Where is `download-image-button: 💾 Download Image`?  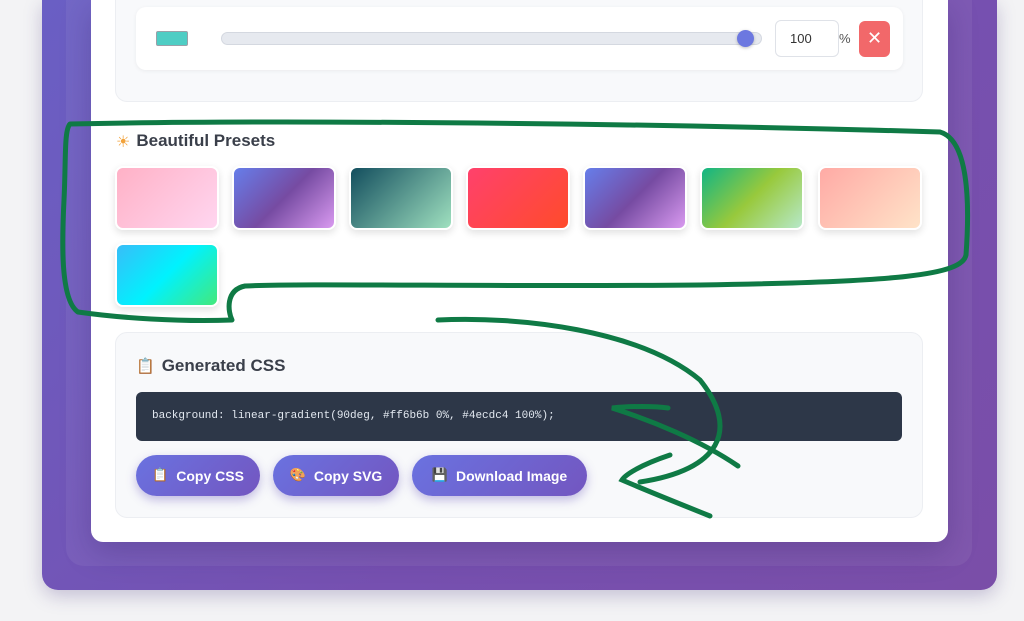 download-image-button: 💾 Download Image is located at coordinates (499, 475).